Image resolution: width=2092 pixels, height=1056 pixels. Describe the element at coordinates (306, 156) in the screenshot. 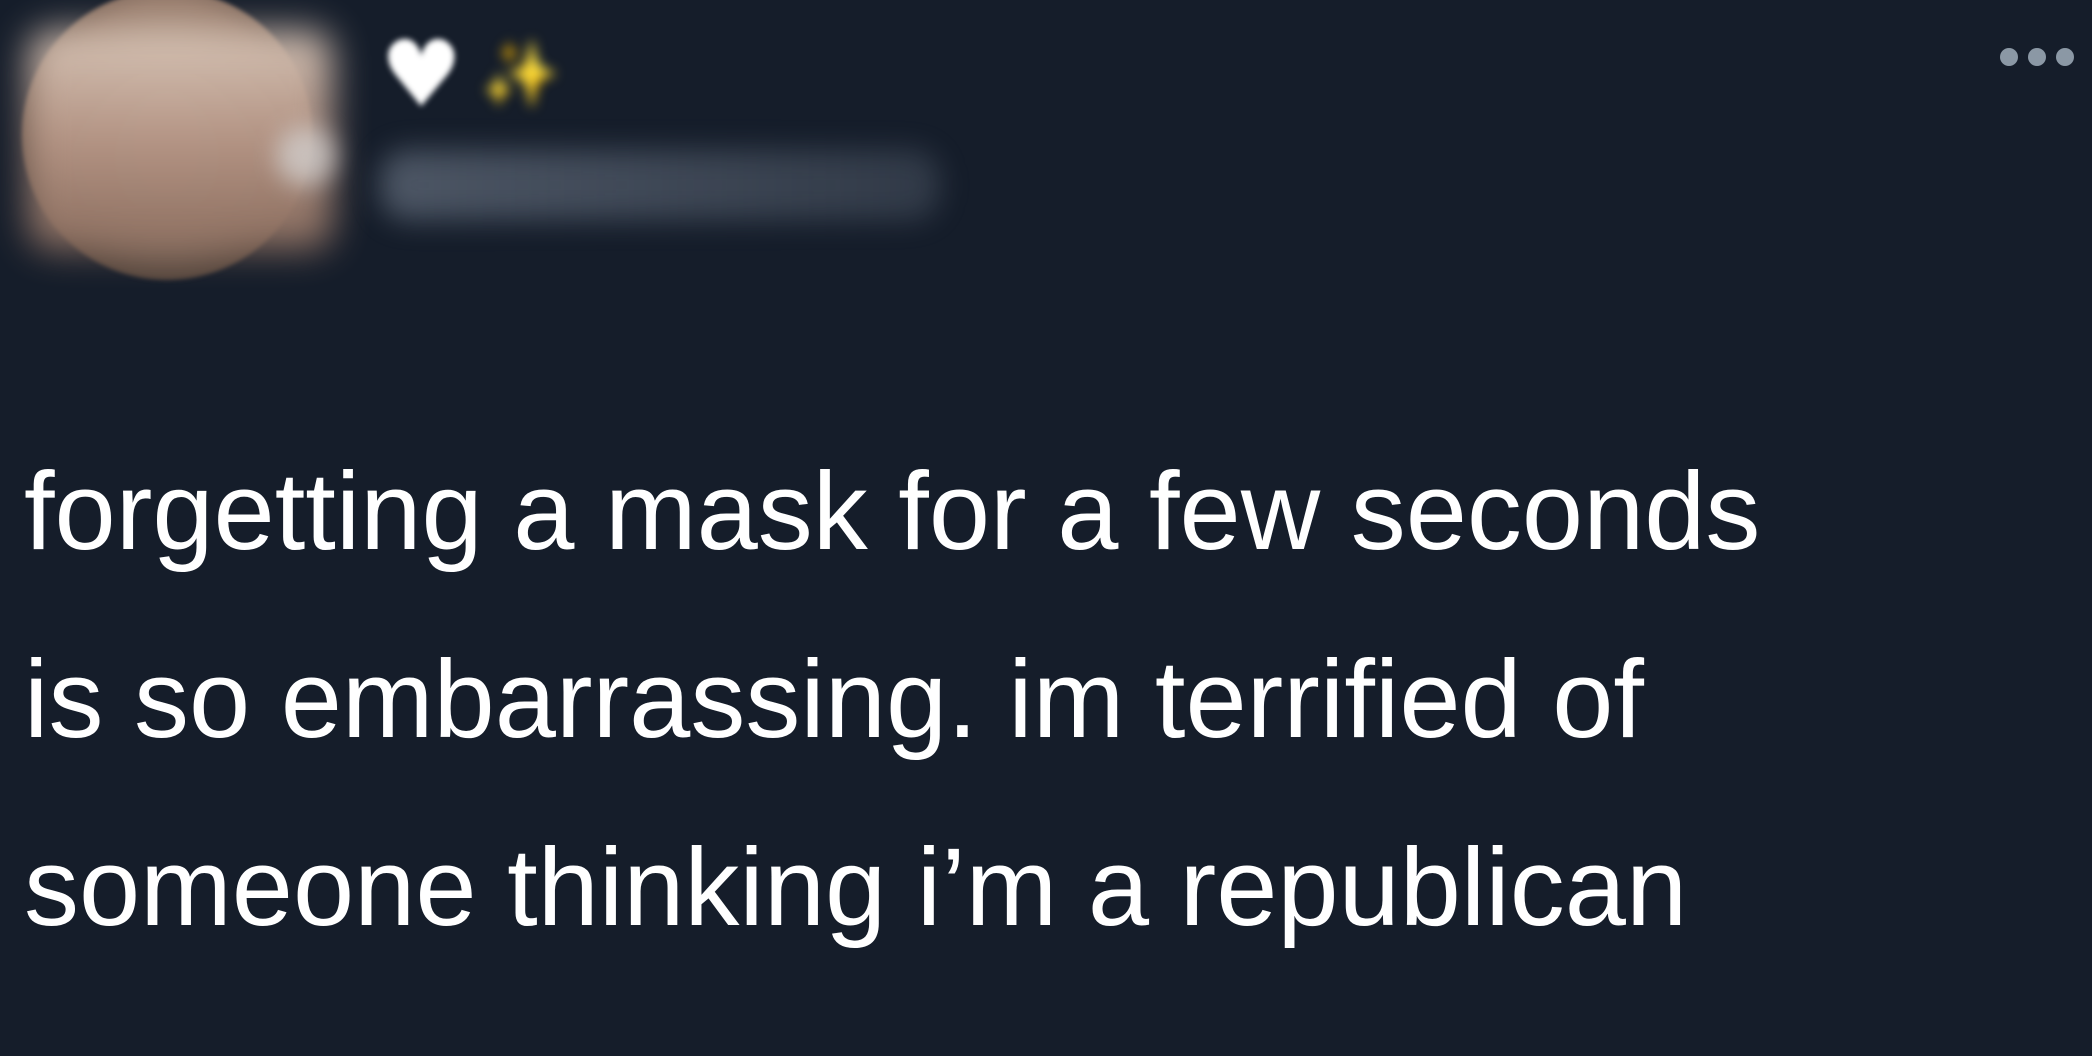

I see `verified-blur-icon` at that location.